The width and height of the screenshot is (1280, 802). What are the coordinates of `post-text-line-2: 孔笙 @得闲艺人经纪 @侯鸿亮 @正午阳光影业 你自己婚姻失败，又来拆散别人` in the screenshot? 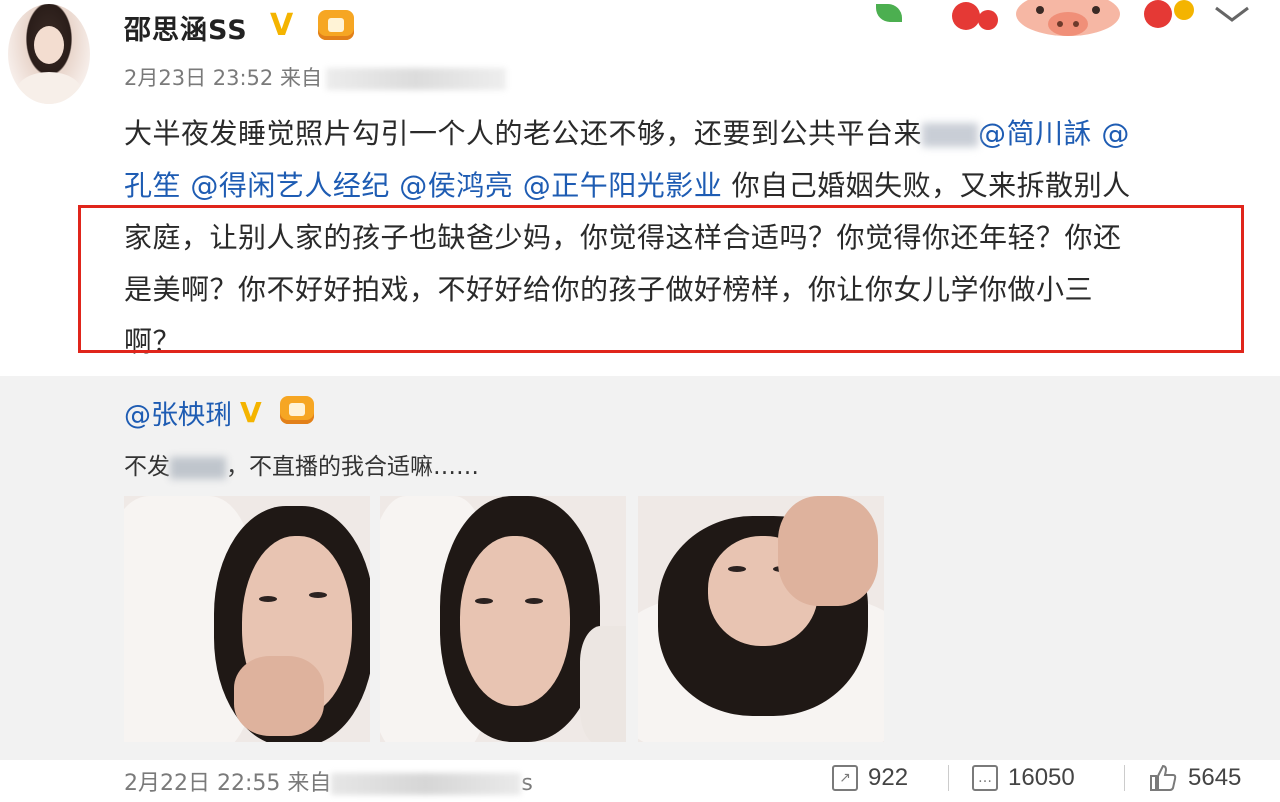 It's located at (627, 184).